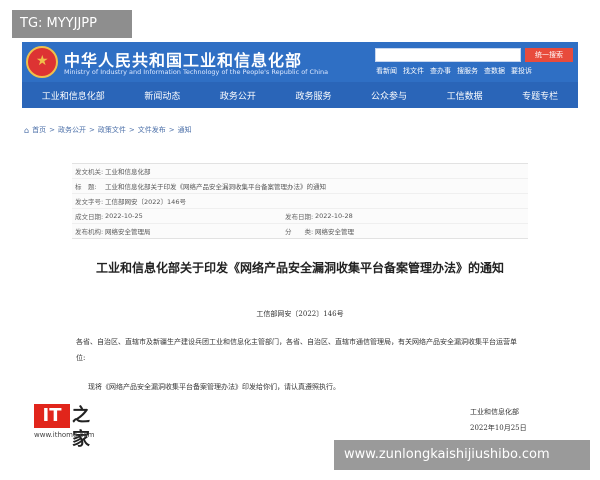 This screenshot has height=480, width=600. I want to click on nav-public-participation: 公众参与, so click(389, 95).